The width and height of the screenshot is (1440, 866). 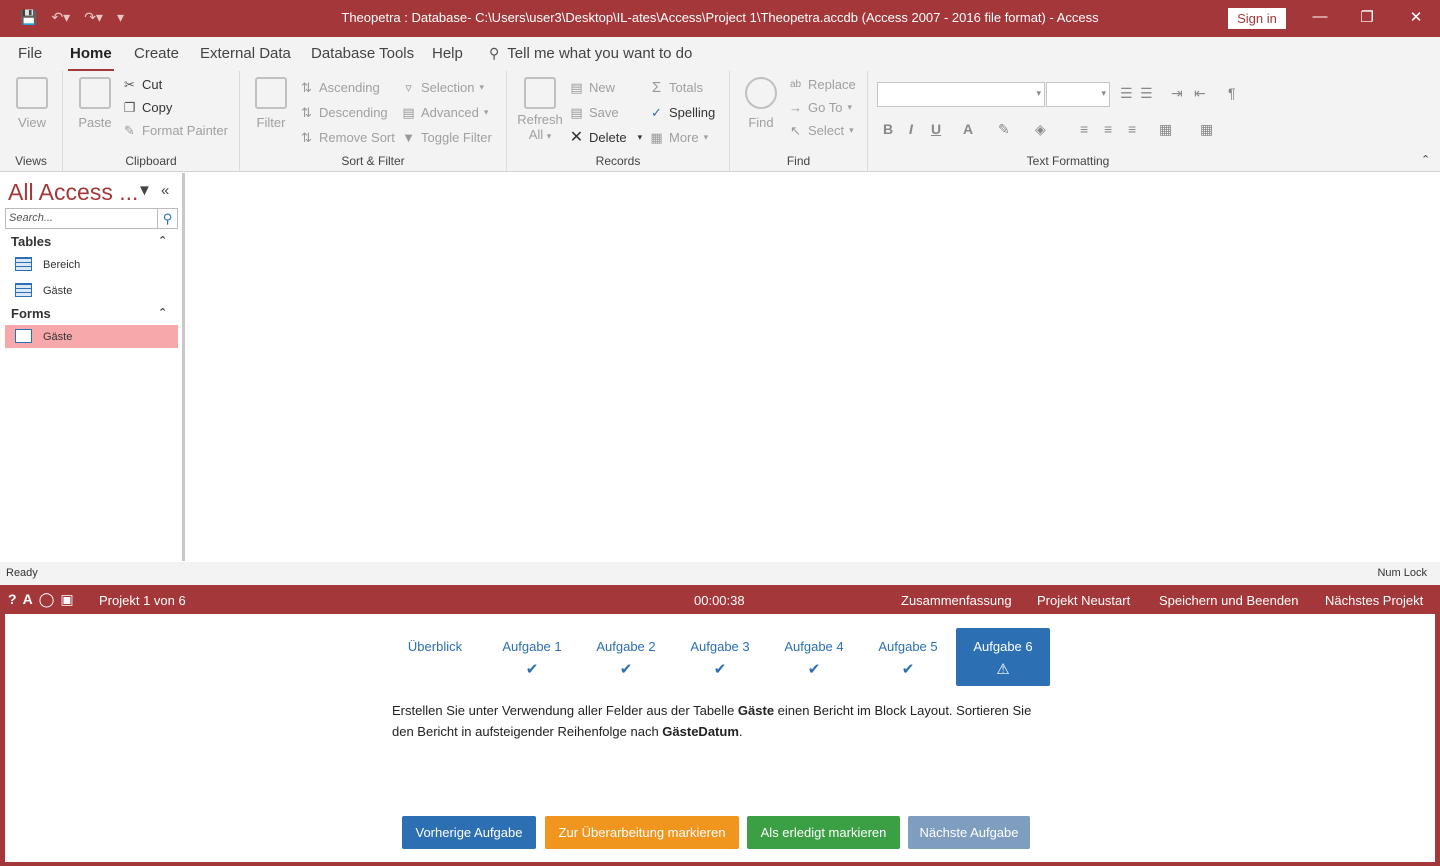 I want to click on chevron-down-icon: ▾, so click(x=1103, y=93).